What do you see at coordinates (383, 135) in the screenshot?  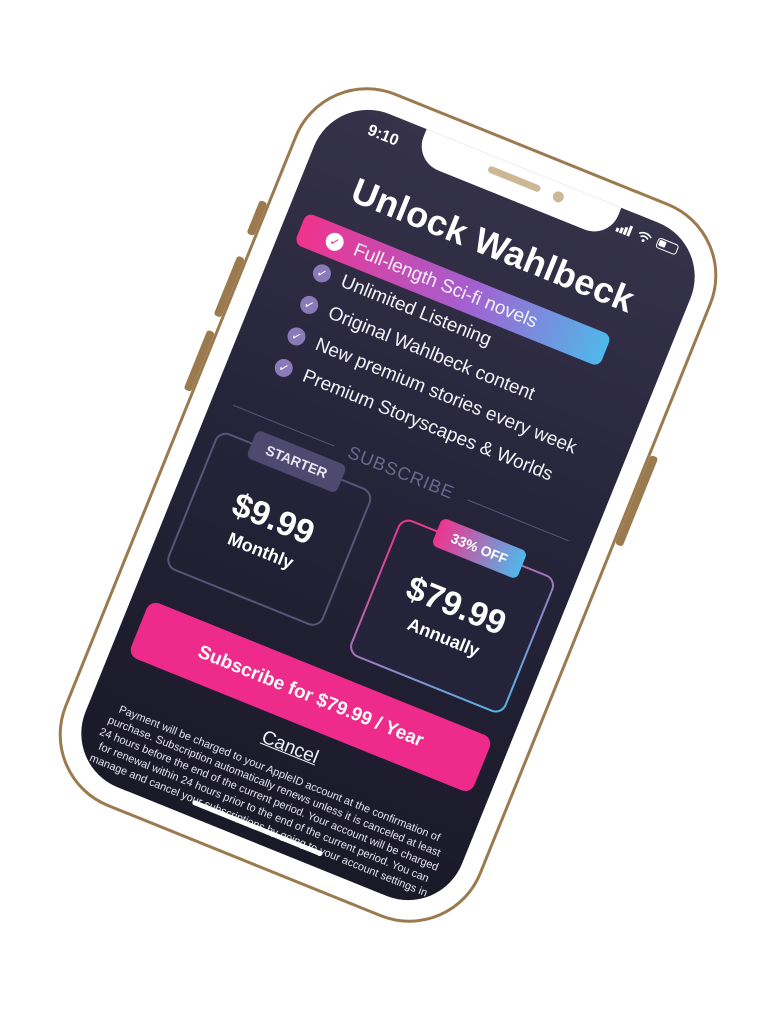 I see `status-time: 9:10` at bounding box center [383, 135].